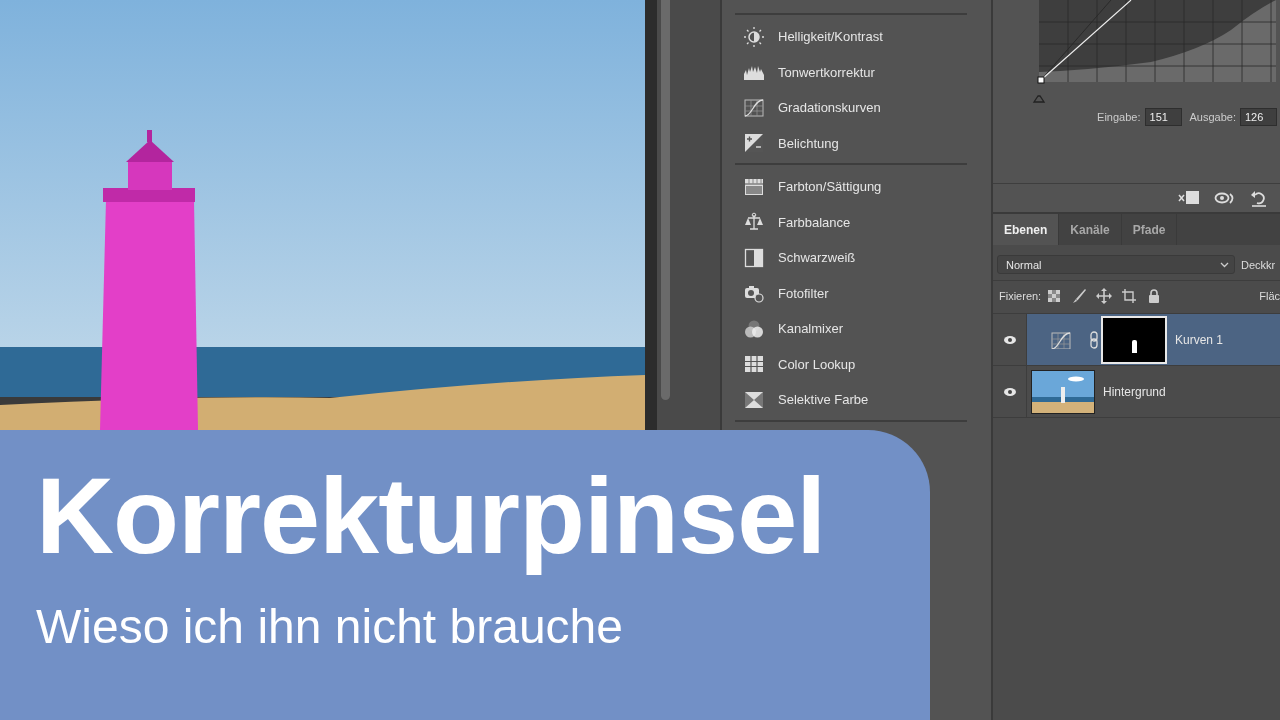  What do you see at coordinates (1054, 296) in the screenshot?
I see `lock-transparency-icon` at bounding box center [1054, 296].